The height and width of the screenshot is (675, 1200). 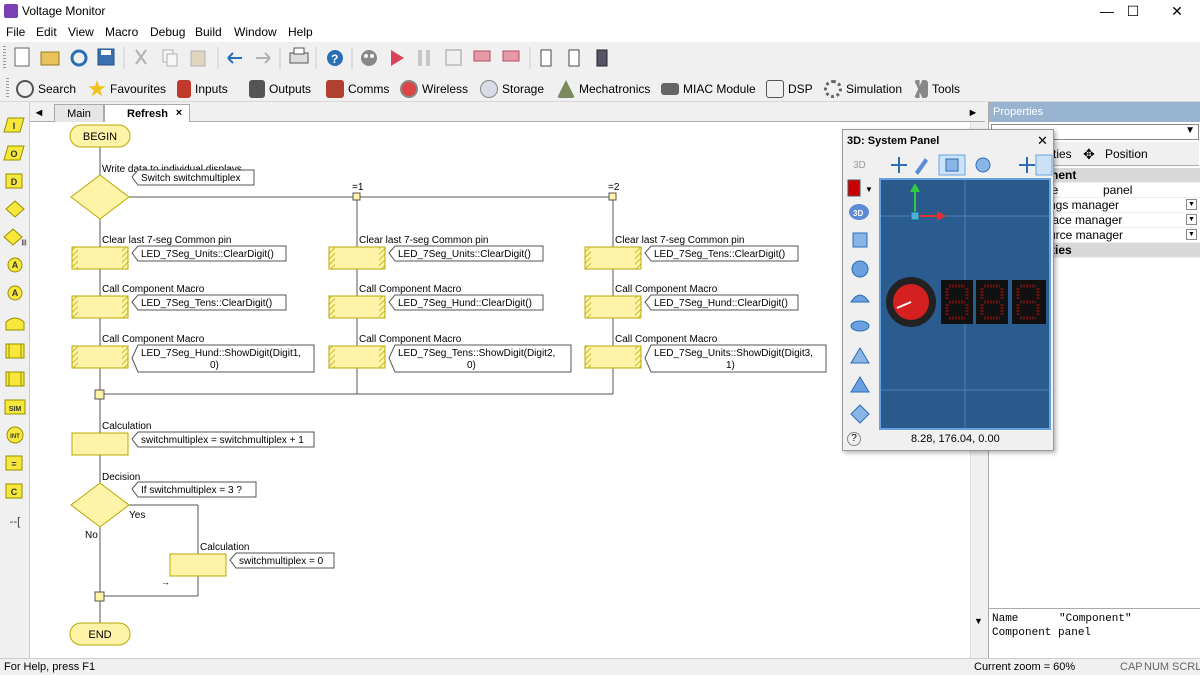 I want to click on copy-icon, so click(x=170, y=58).